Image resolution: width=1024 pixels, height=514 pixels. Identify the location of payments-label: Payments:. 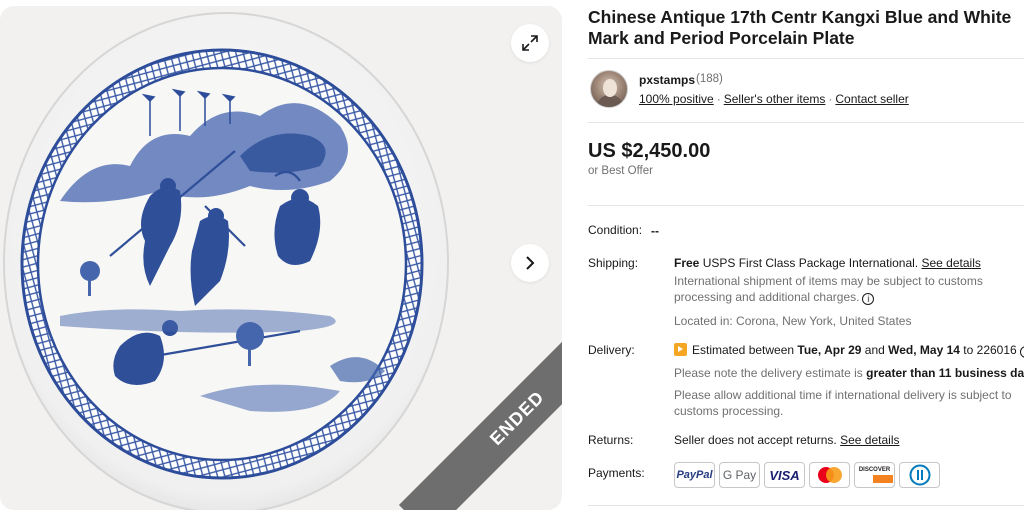
(616, 473).